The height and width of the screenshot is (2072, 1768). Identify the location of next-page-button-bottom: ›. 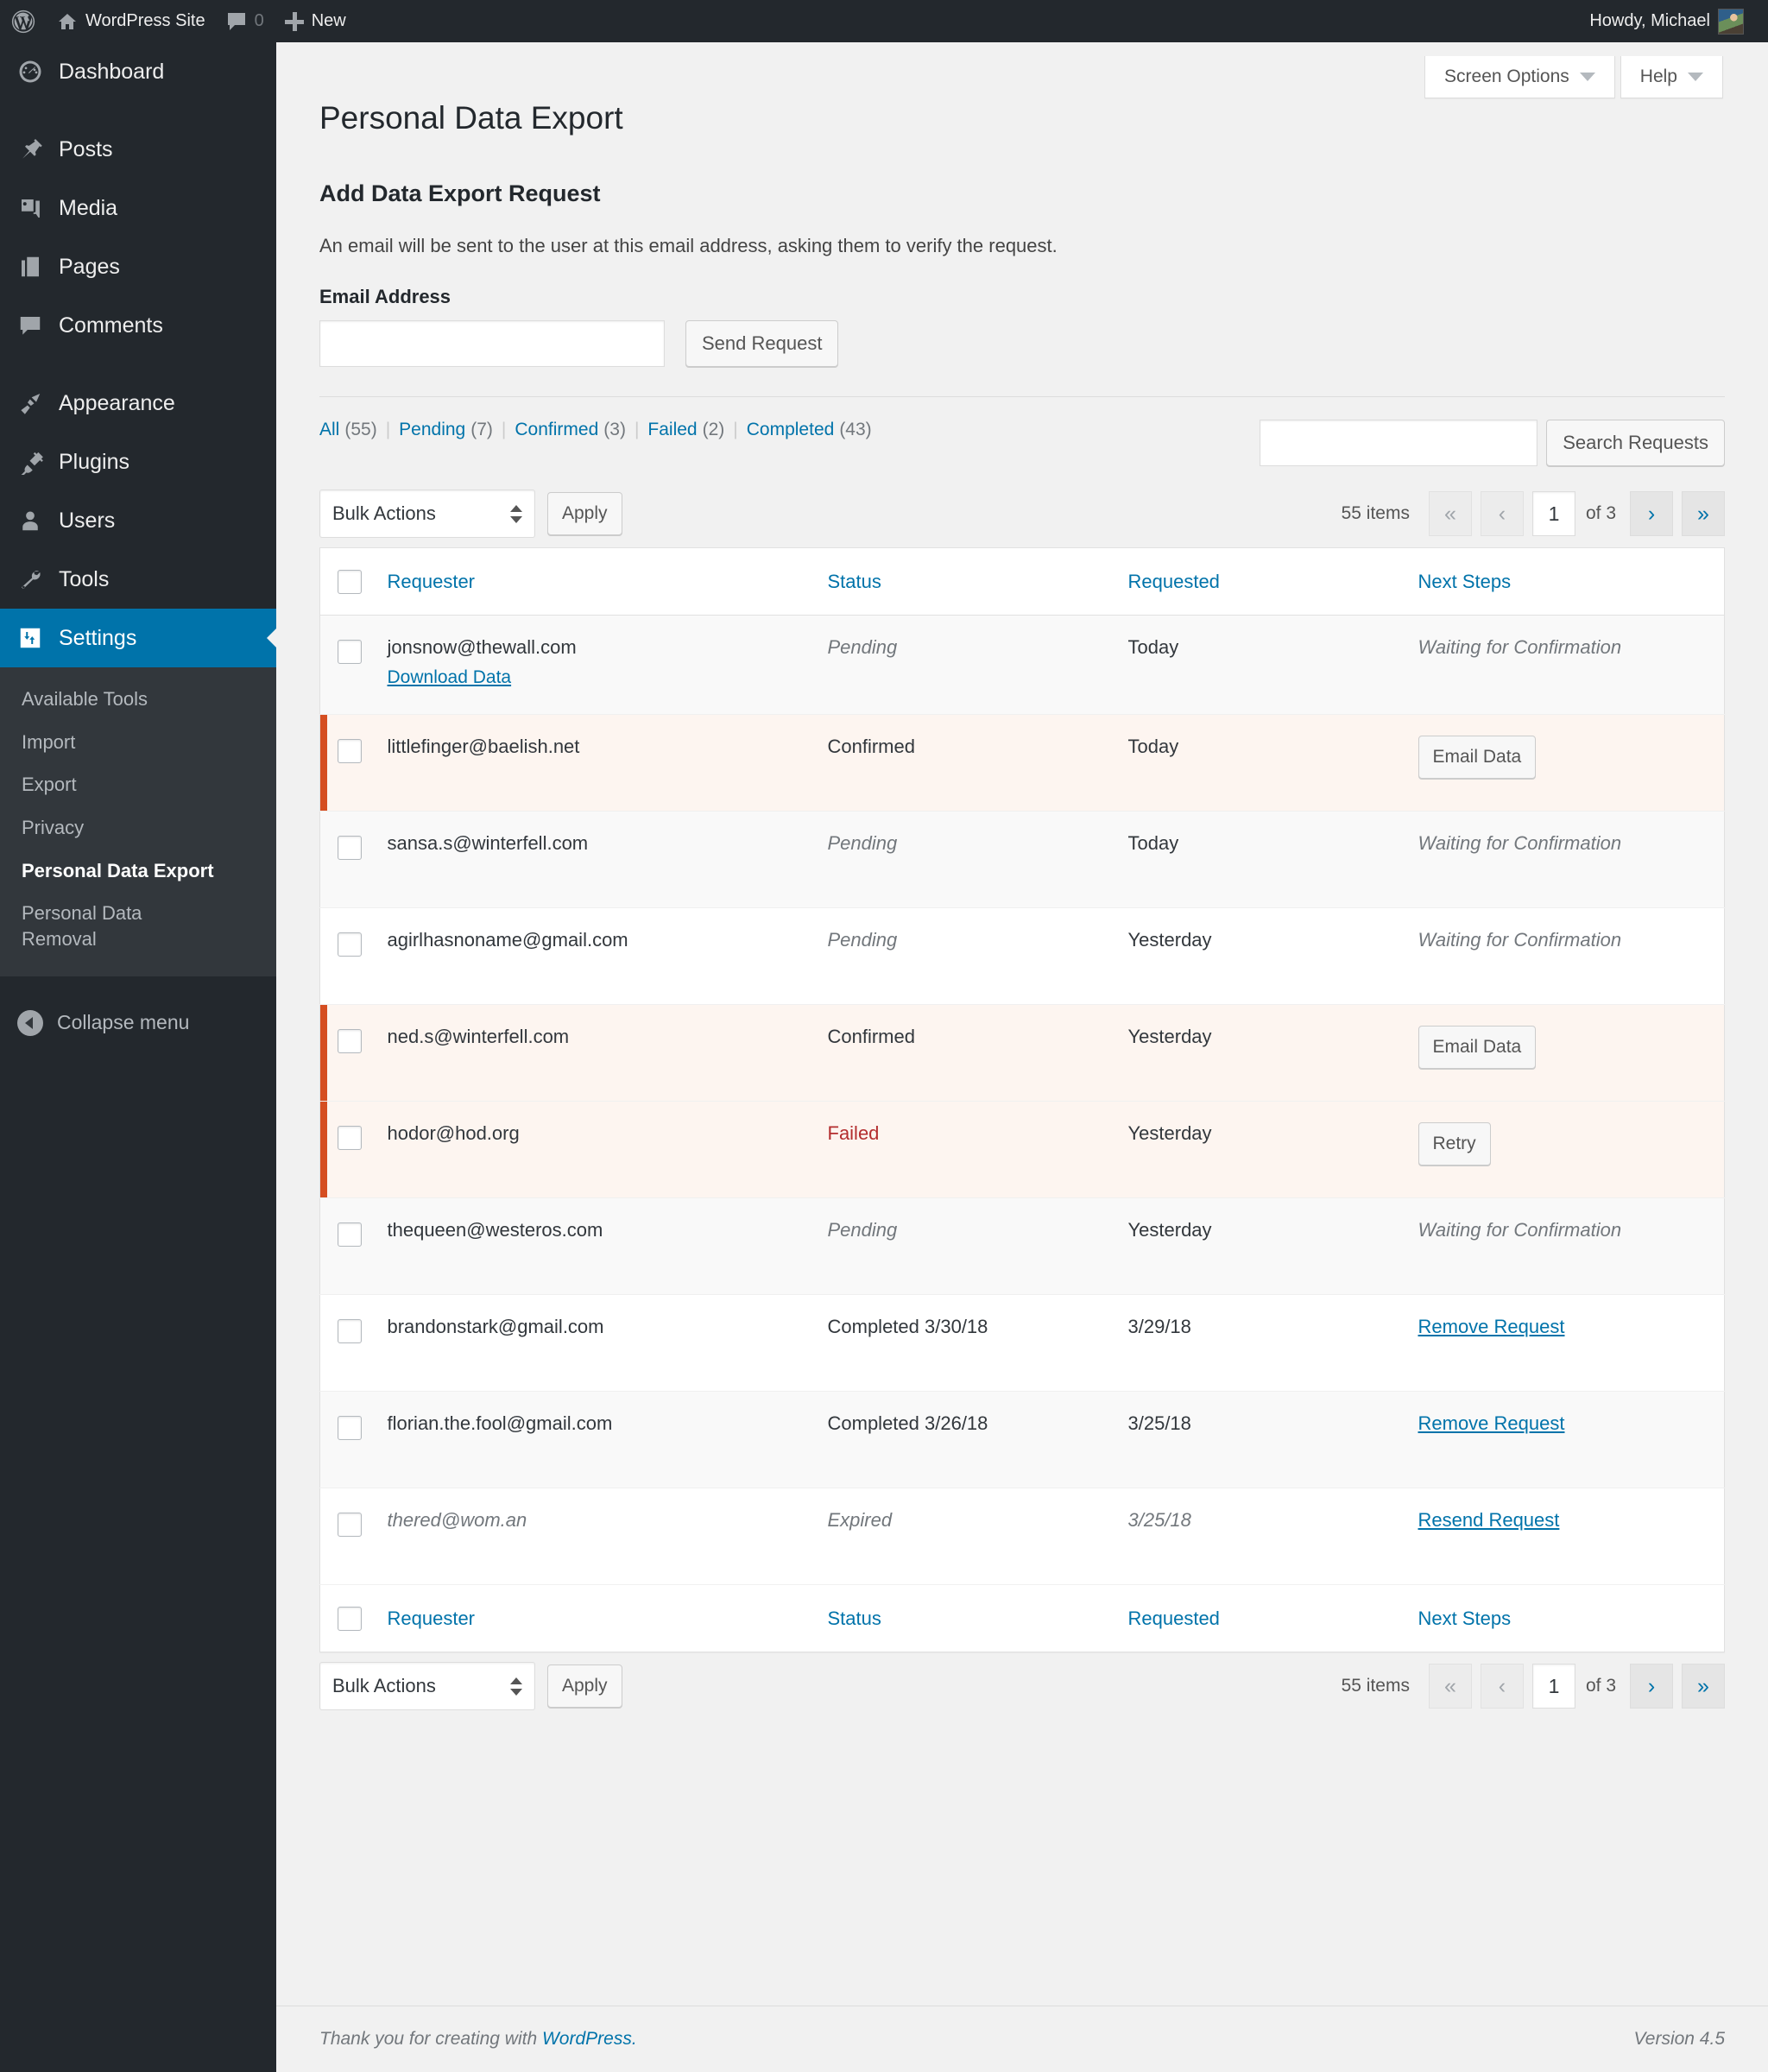
(1652, 1686).